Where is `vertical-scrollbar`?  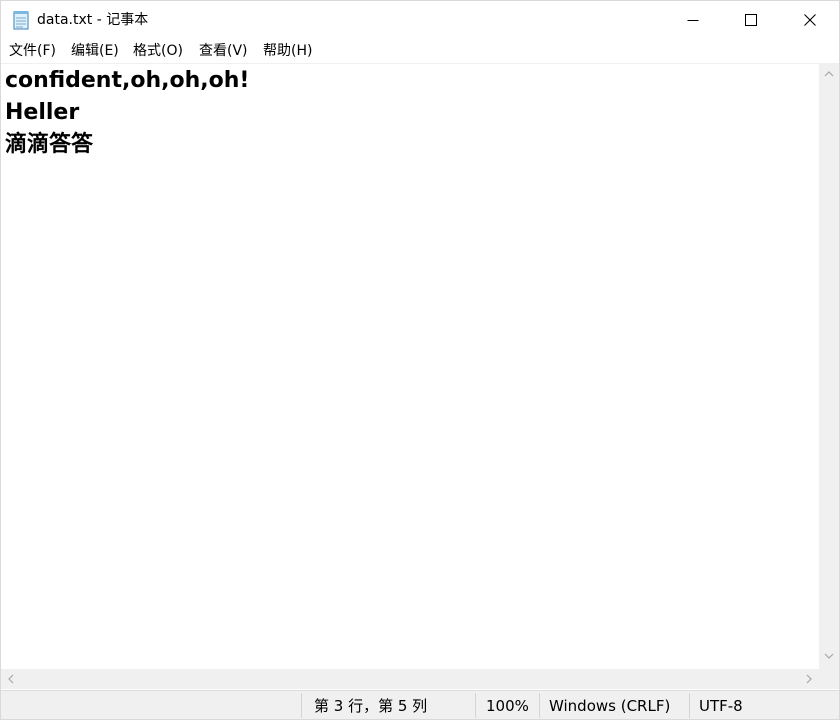 vertical-scrollbar is located at coordinates (829, 366).